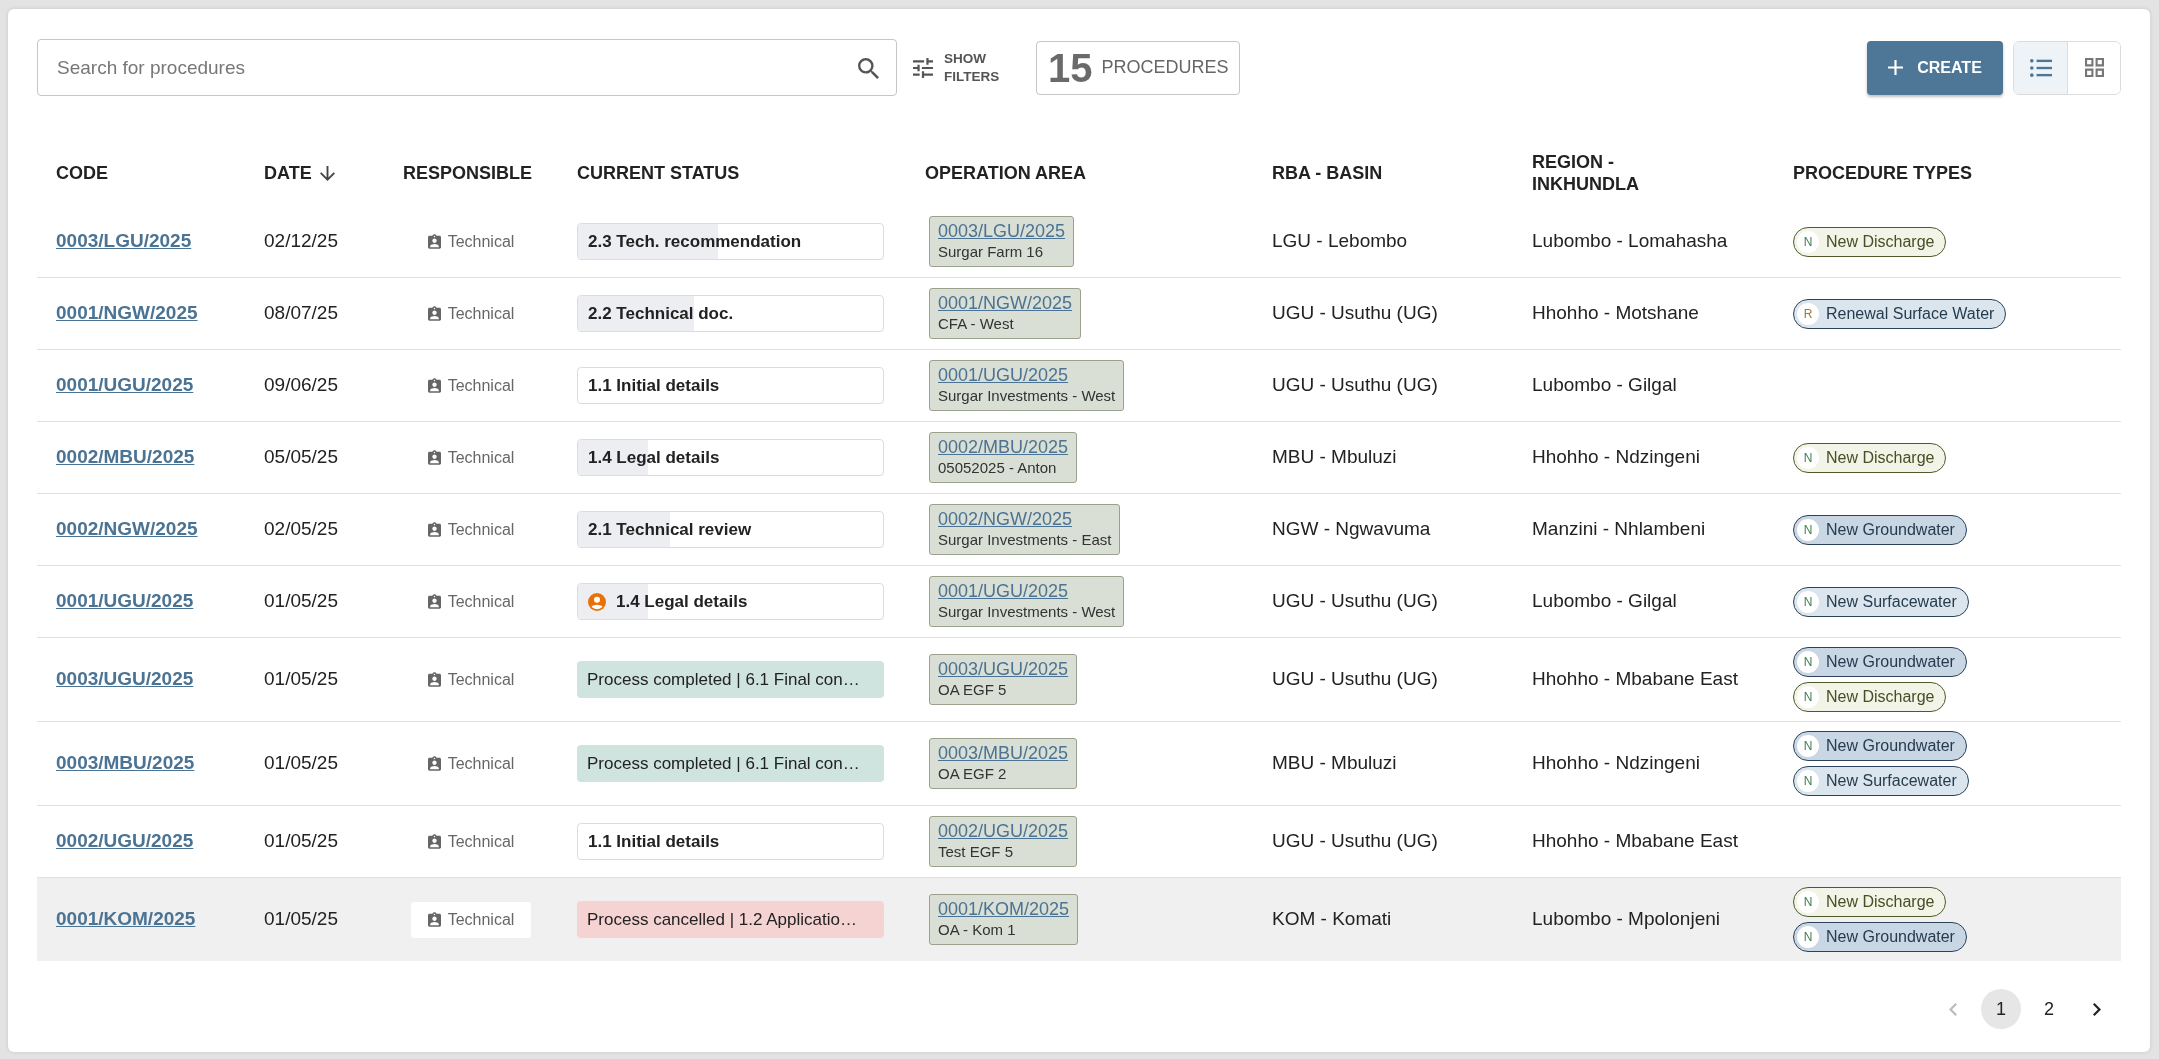  I want to click on operation-area-name: OA EGF 2, so click(973, 773).